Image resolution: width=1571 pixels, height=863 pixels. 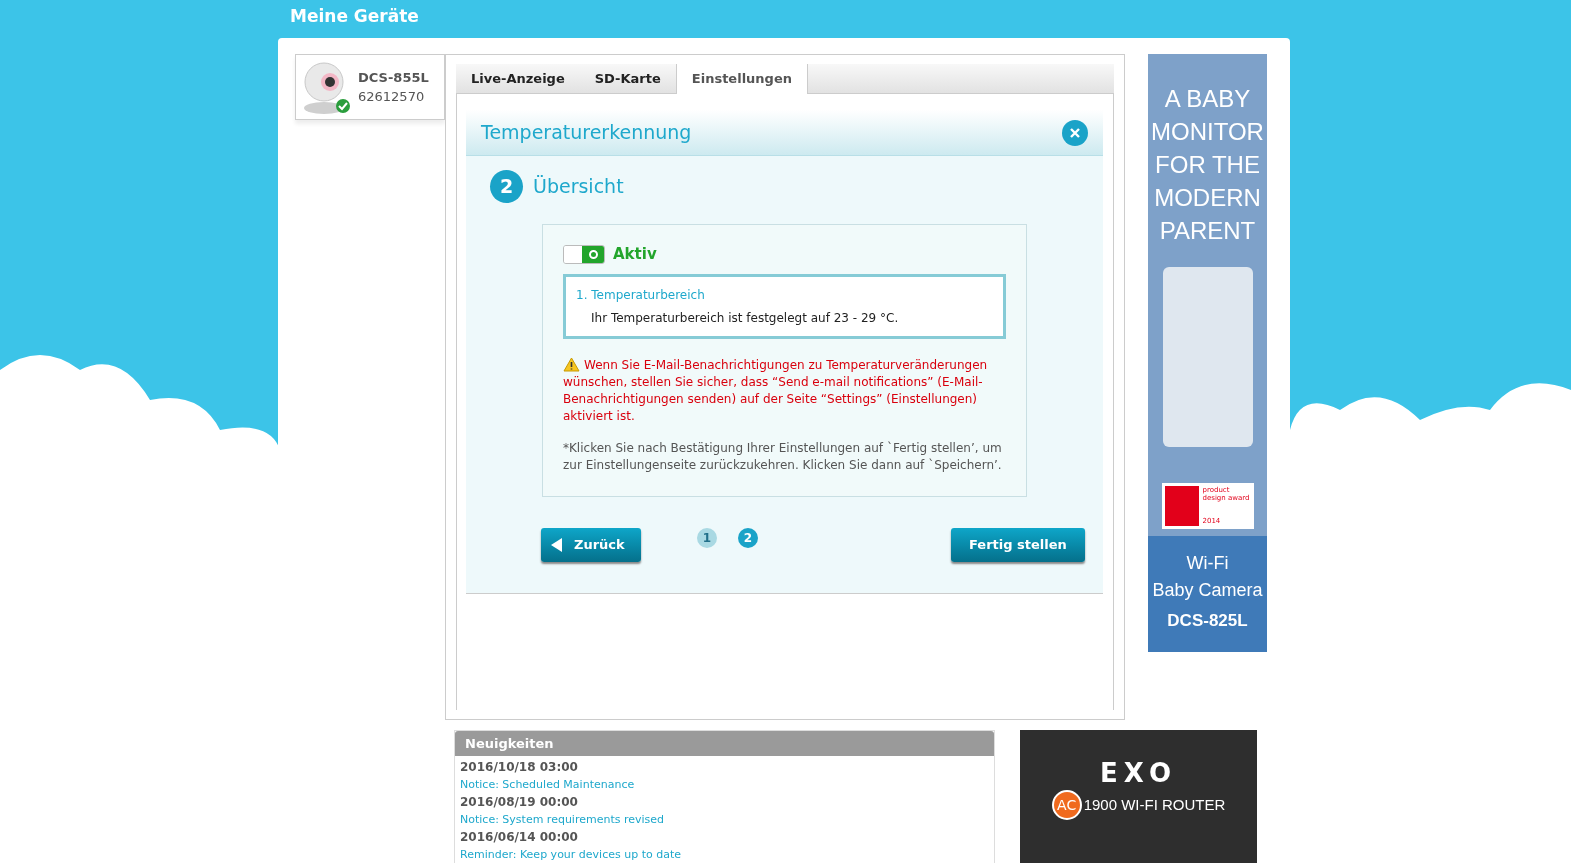 What do you see at coordinates (586, 133) in the screenshot?
I see `dialog-title: Temperaturerkennung` at bounding box center [586, 133].